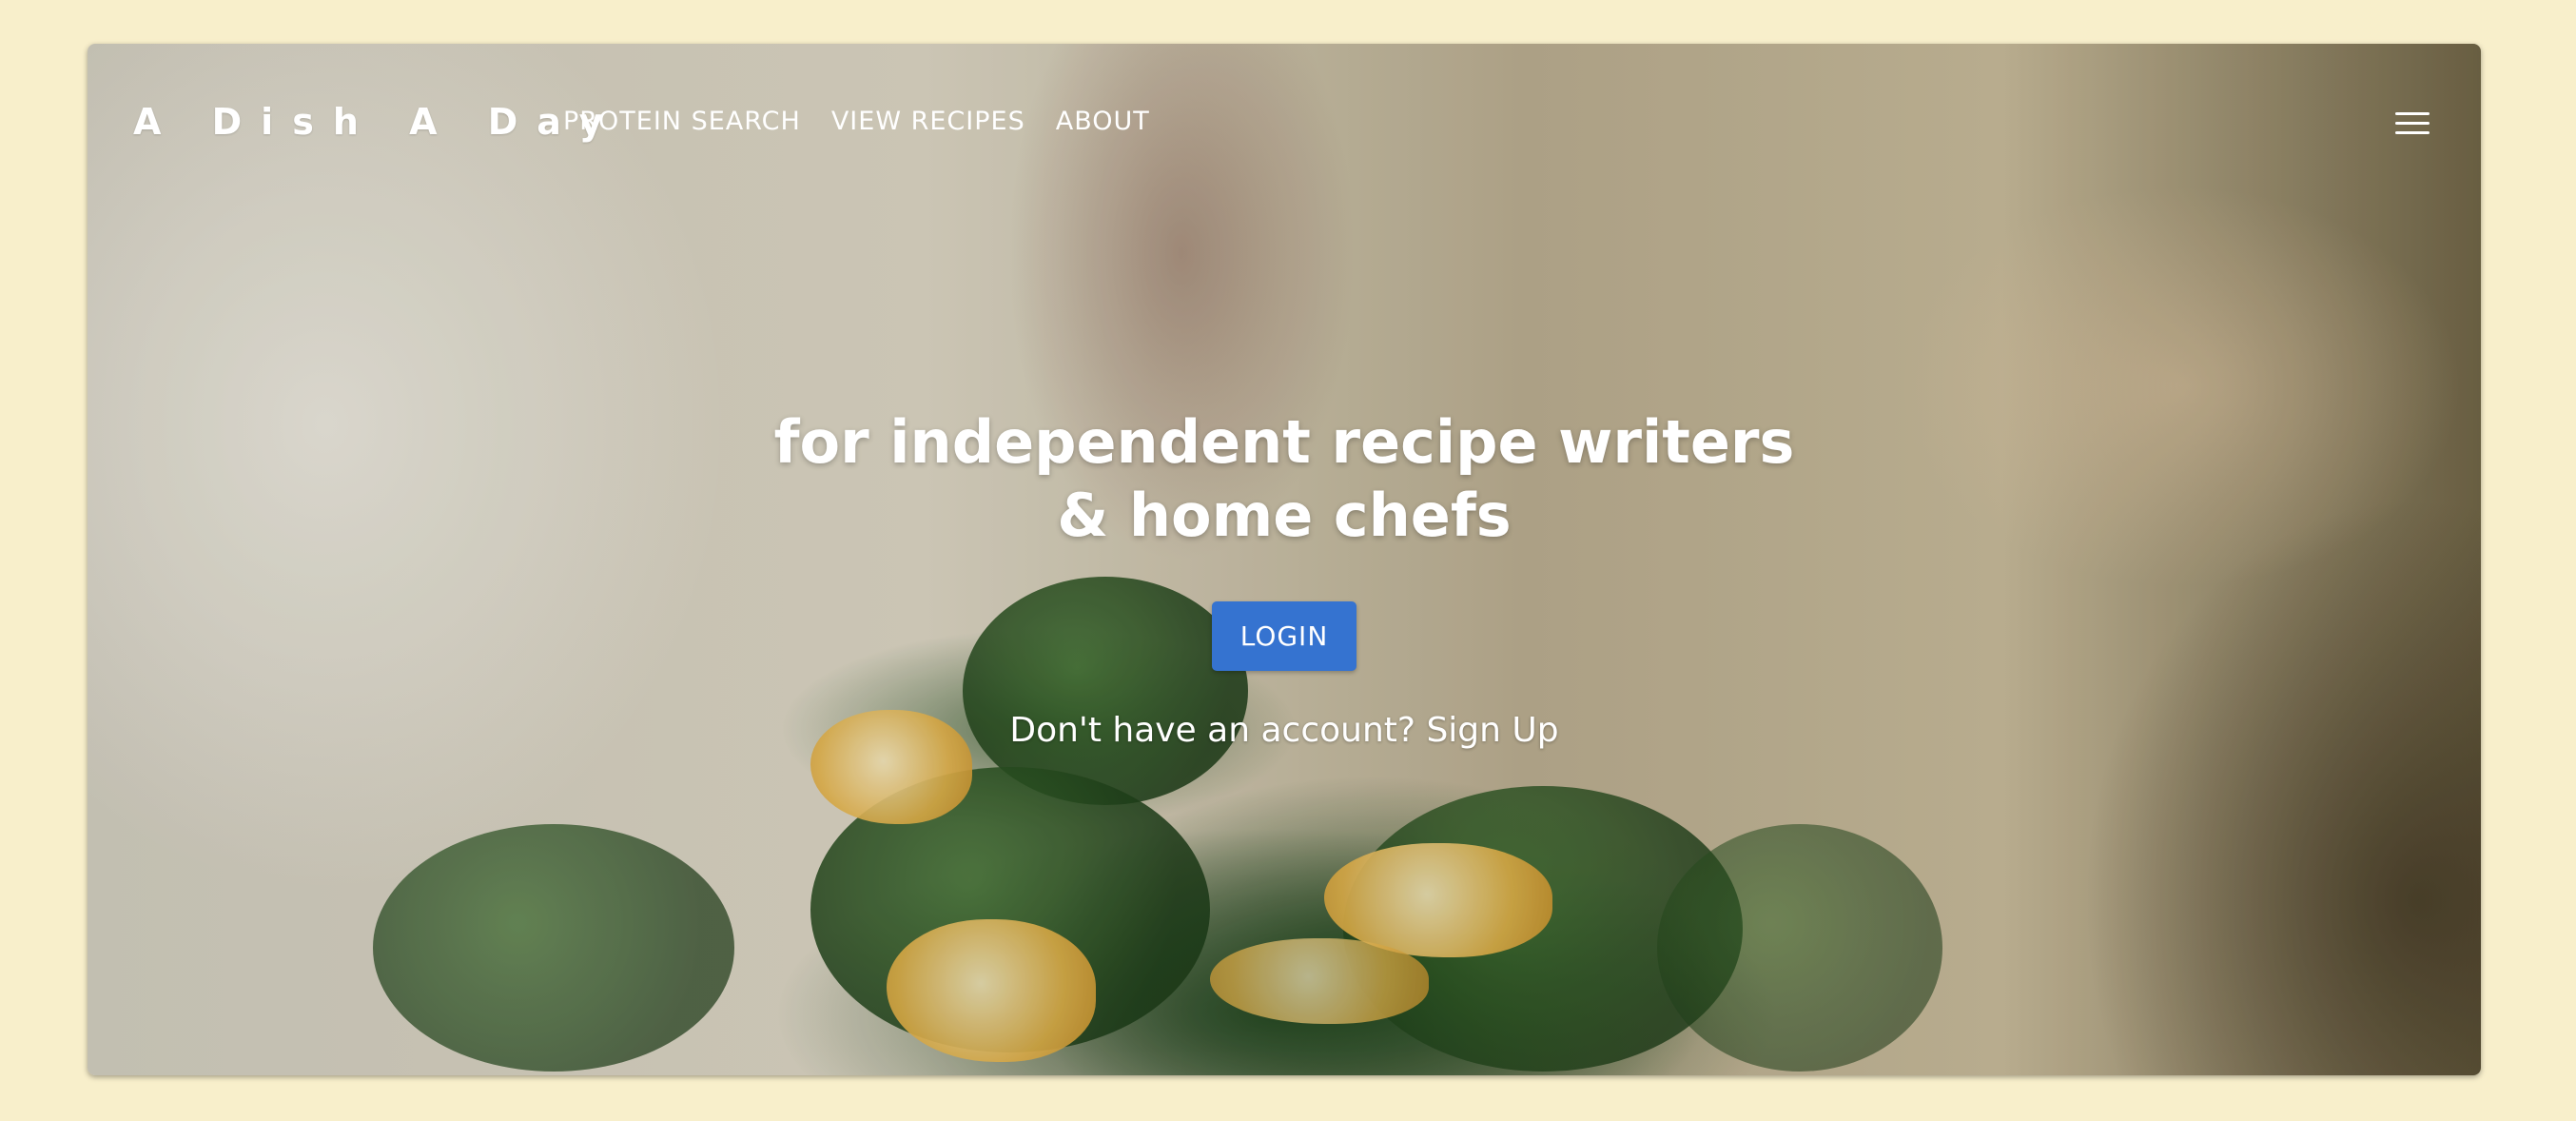 The width and height of the screenshot is (2576, 1121). Describe the element at coordinates (1284, 442) in the screenshot. I see `hero-headline-line1: for independent recipe writers` at that location.